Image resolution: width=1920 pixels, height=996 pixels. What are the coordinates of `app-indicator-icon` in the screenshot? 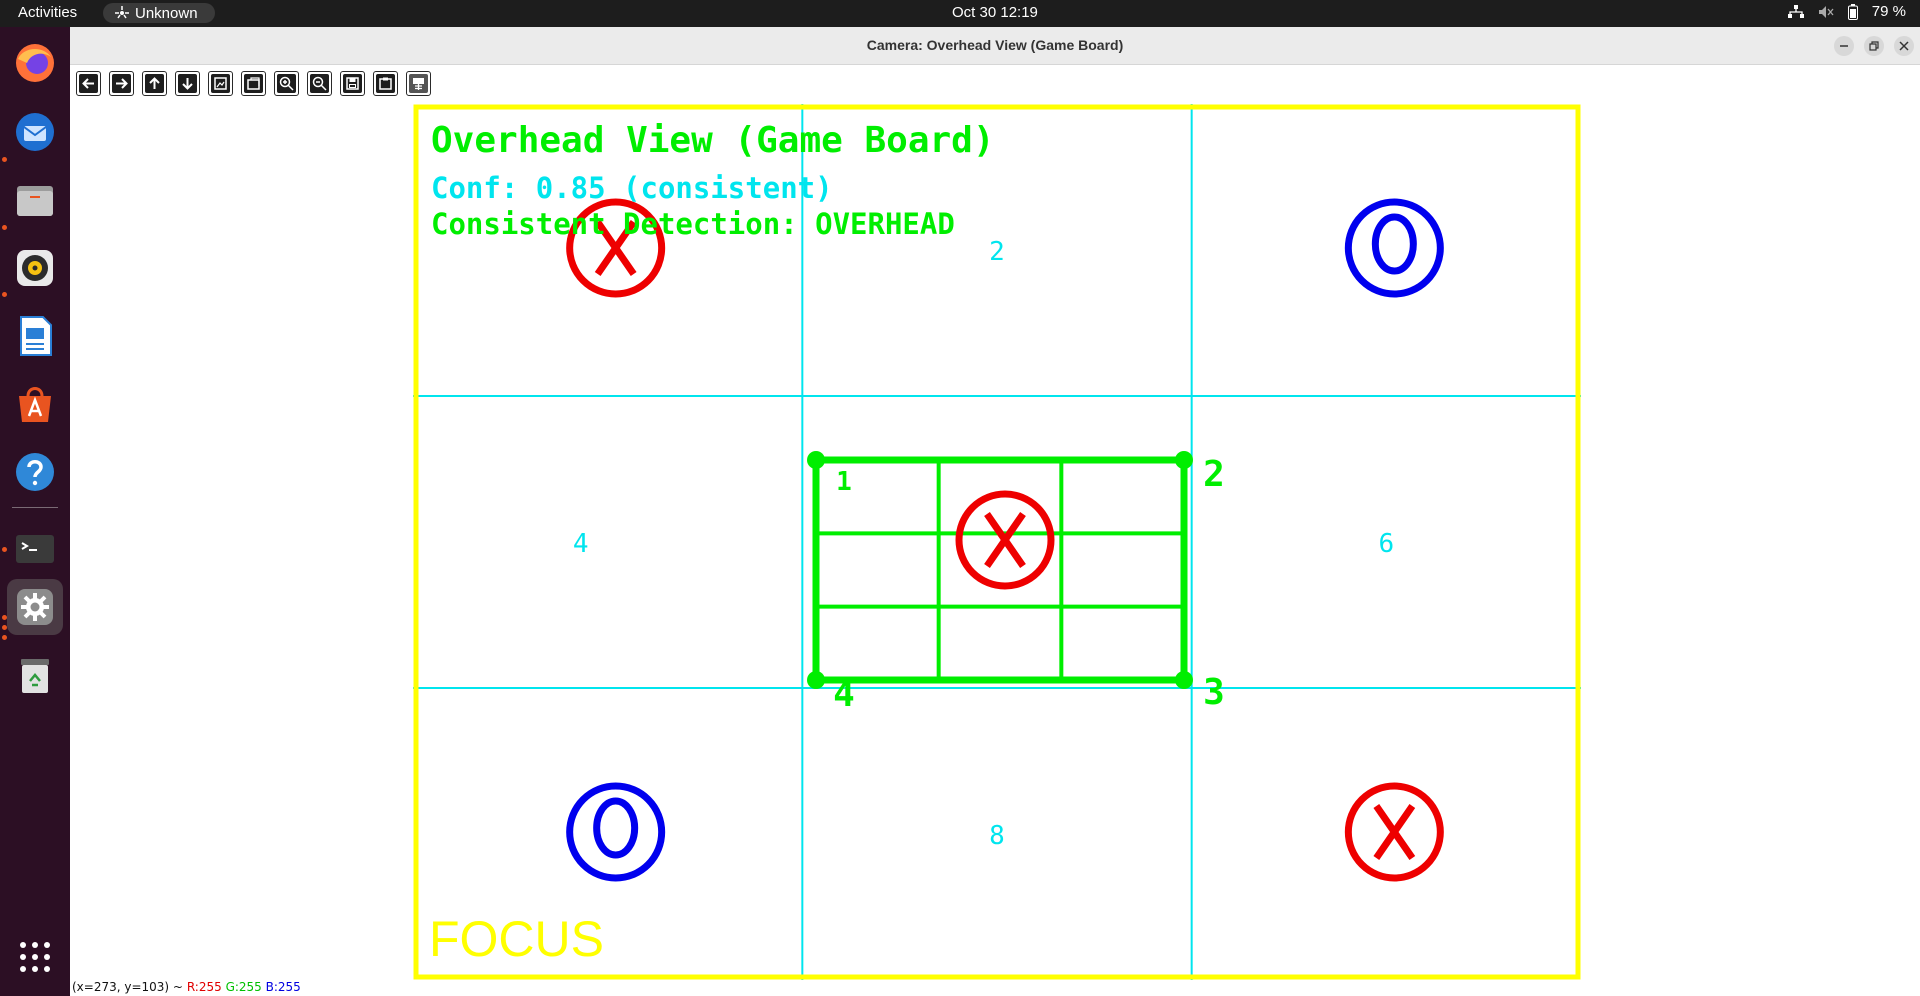 It's located at (122, 12).